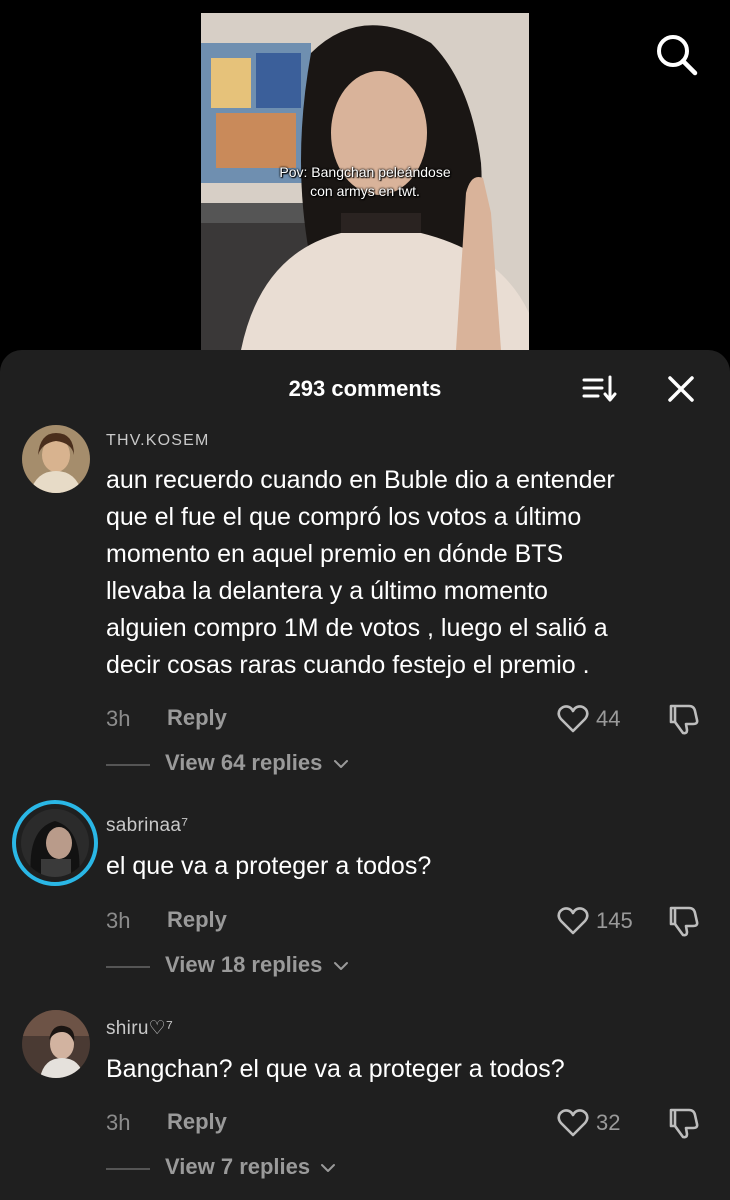 The height and width of the screenshot is (1200, 730). What do you see at coordinates (335, 1069) in the screenshot?
I see `comment-text: Bangchan? el que va a proteger a todos?` at bounding box center [335, 1069].